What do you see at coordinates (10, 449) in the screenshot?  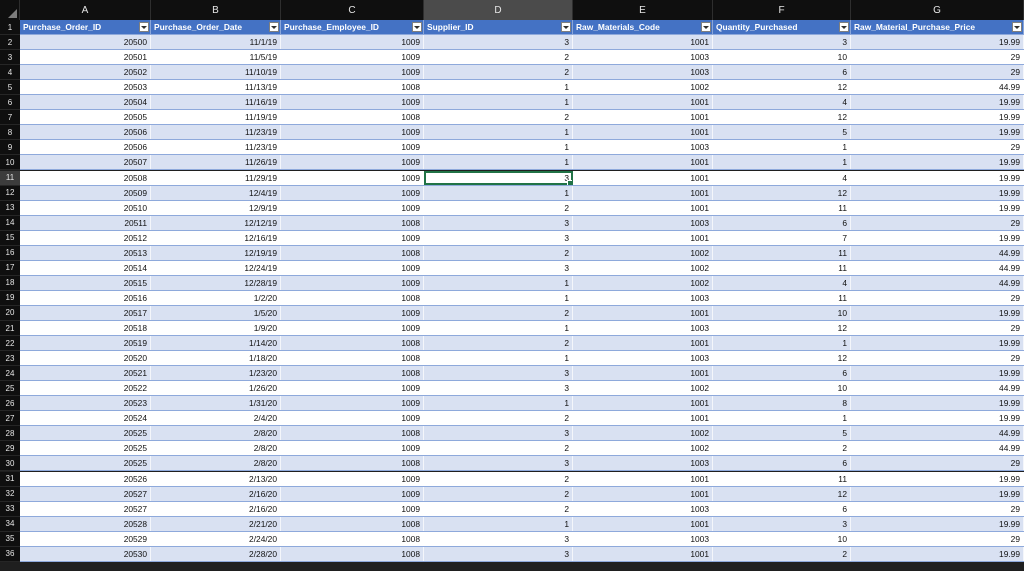 I see `row-number: 29` at bounding box center [10, 449].